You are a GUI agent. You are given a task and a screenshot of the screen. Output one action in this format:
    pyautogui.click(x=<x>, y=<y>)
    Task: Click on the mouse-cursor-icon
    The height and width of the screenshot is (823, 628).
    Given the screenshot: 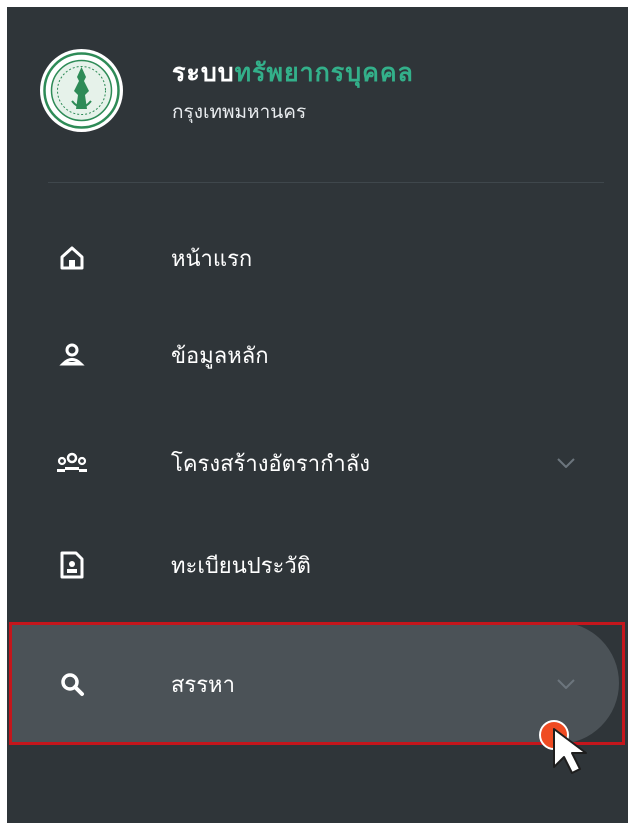 What is the action you would take?
    pyautogui.click(x=557, y=742)
    